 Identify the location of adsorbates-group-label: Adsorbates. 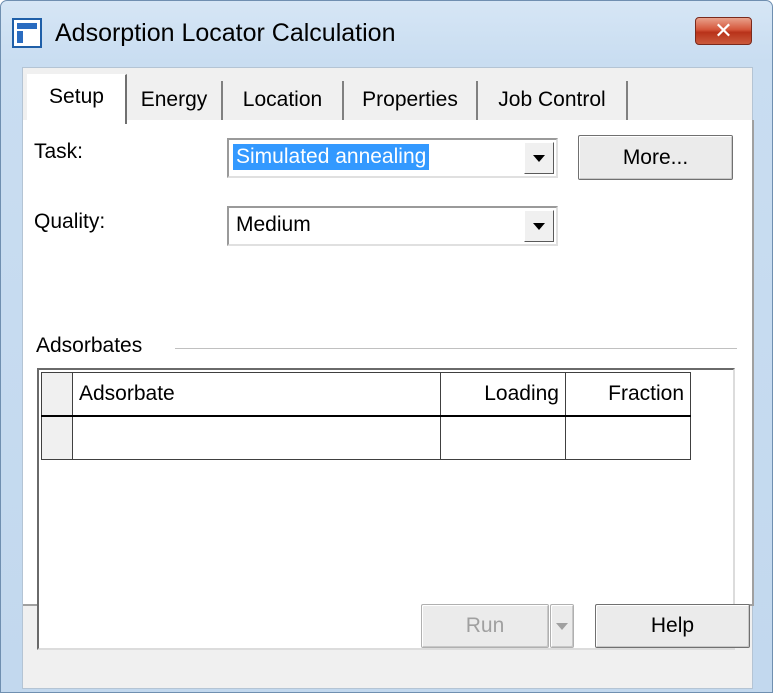
(89, 345).